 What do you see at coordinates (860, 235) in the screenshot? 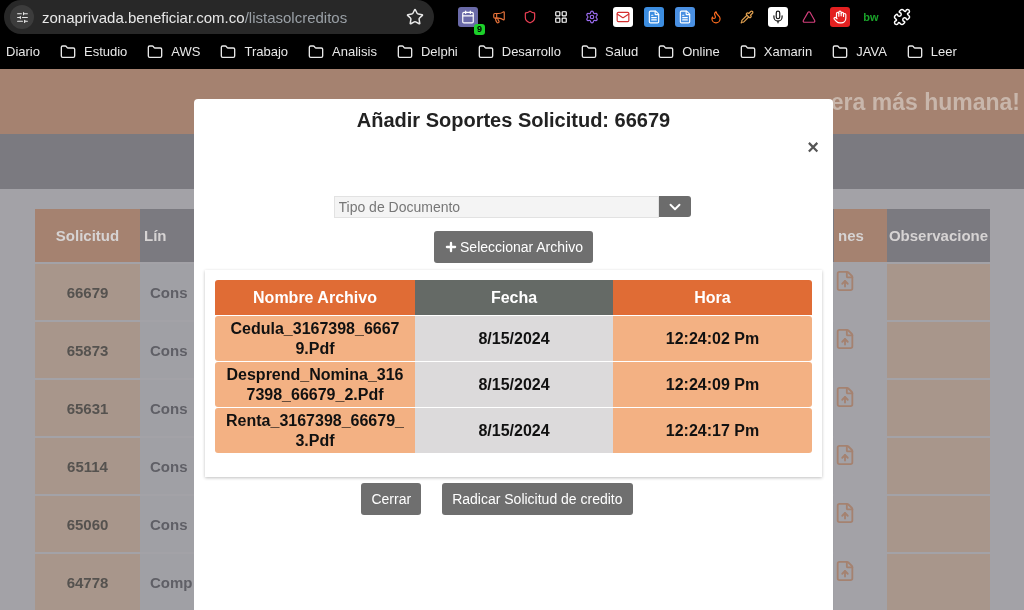
I see `column-header: nes` at bounding box center [860, 235].